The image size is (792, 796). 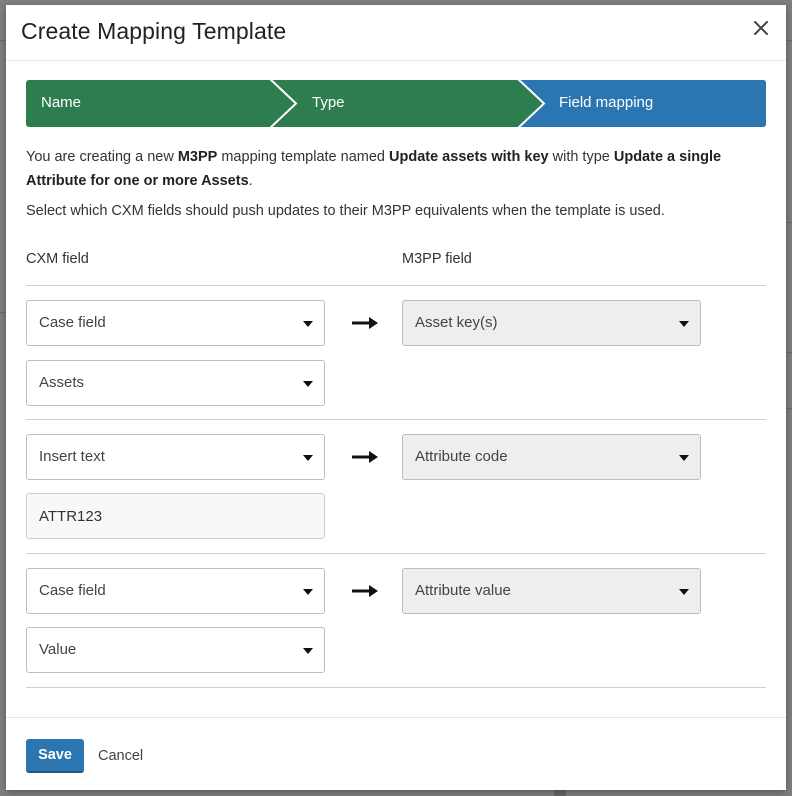 I want to click on target-field-select: Asset key(s), so click(x=551, y=323).